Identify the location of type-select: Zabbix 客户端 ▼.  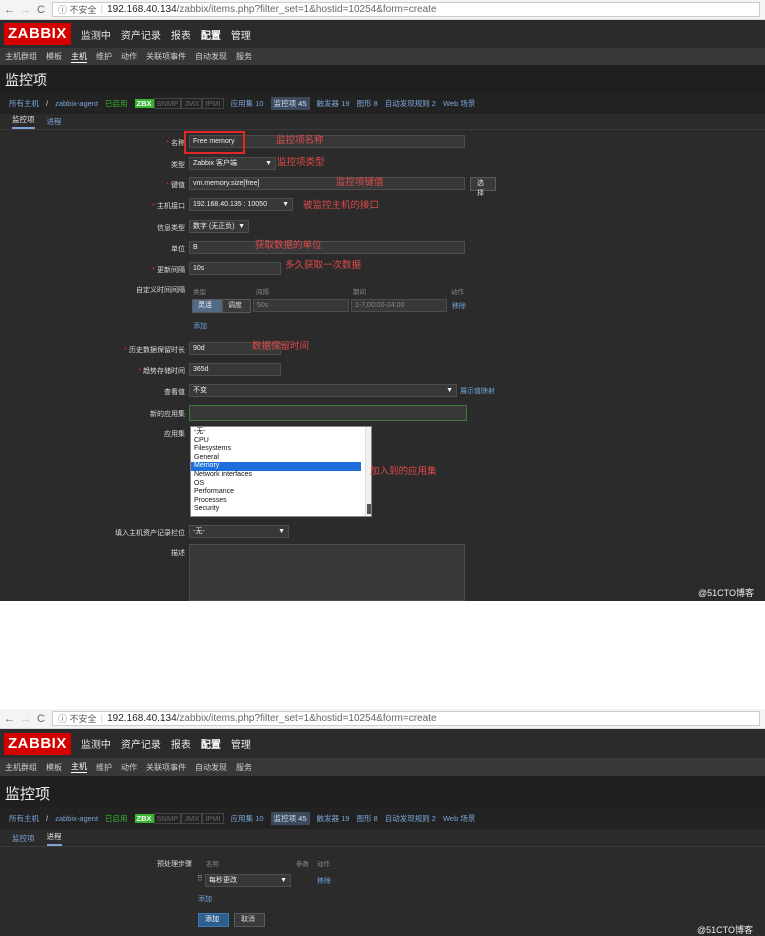
(232, 163).